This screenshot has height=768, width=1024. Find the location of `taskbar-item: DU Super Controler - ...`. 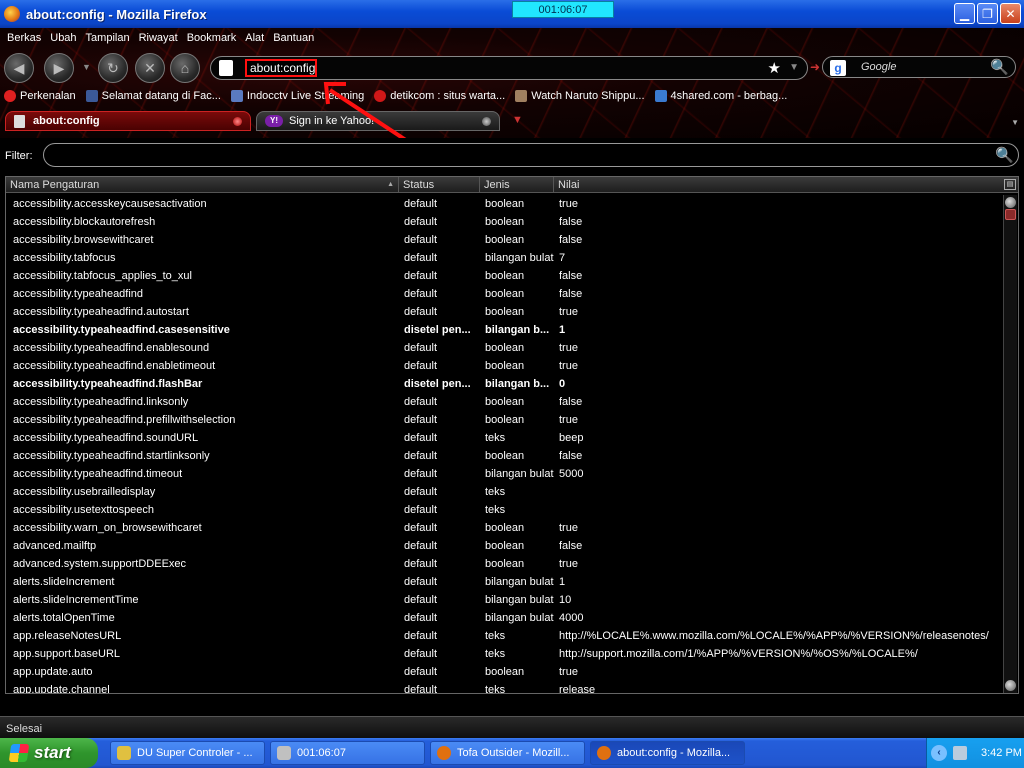

taskbar-item: DU Super Controler - ... is located at coordinates (187, 753).